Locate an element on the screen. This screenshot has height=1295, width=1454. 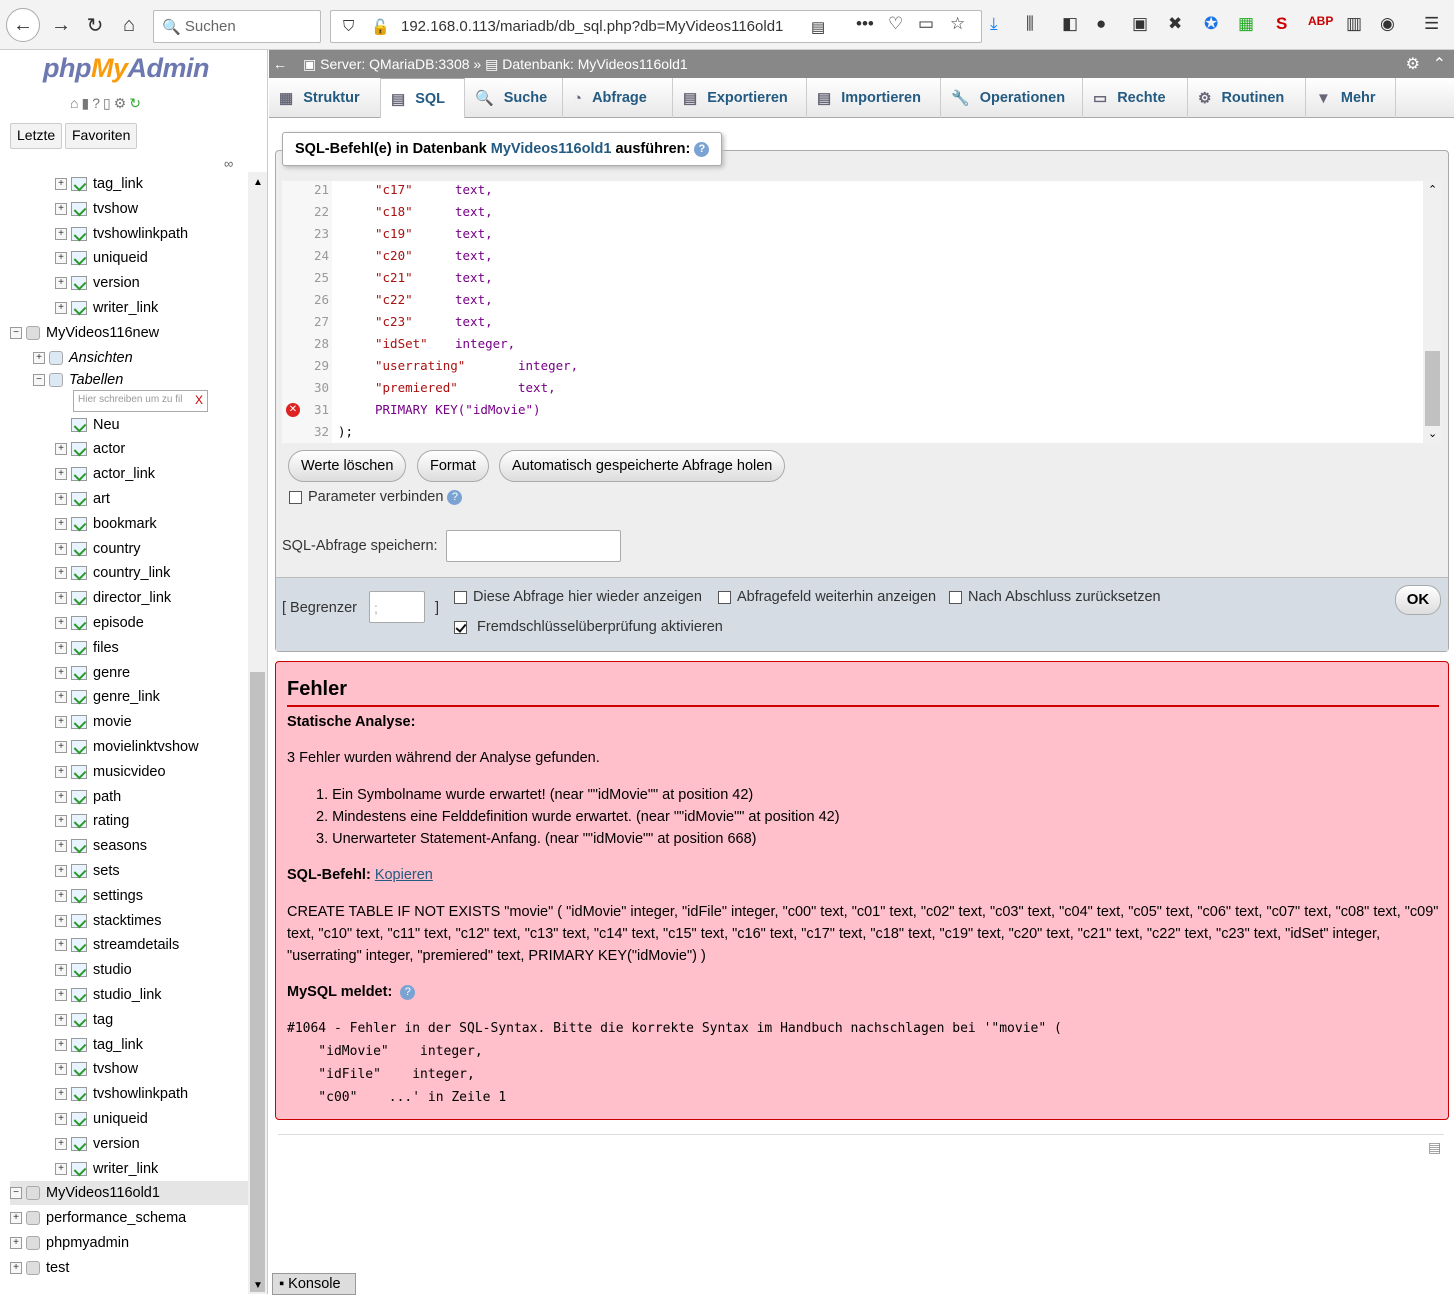
copy-link: Kopieren is located at coordinates (404, 875).